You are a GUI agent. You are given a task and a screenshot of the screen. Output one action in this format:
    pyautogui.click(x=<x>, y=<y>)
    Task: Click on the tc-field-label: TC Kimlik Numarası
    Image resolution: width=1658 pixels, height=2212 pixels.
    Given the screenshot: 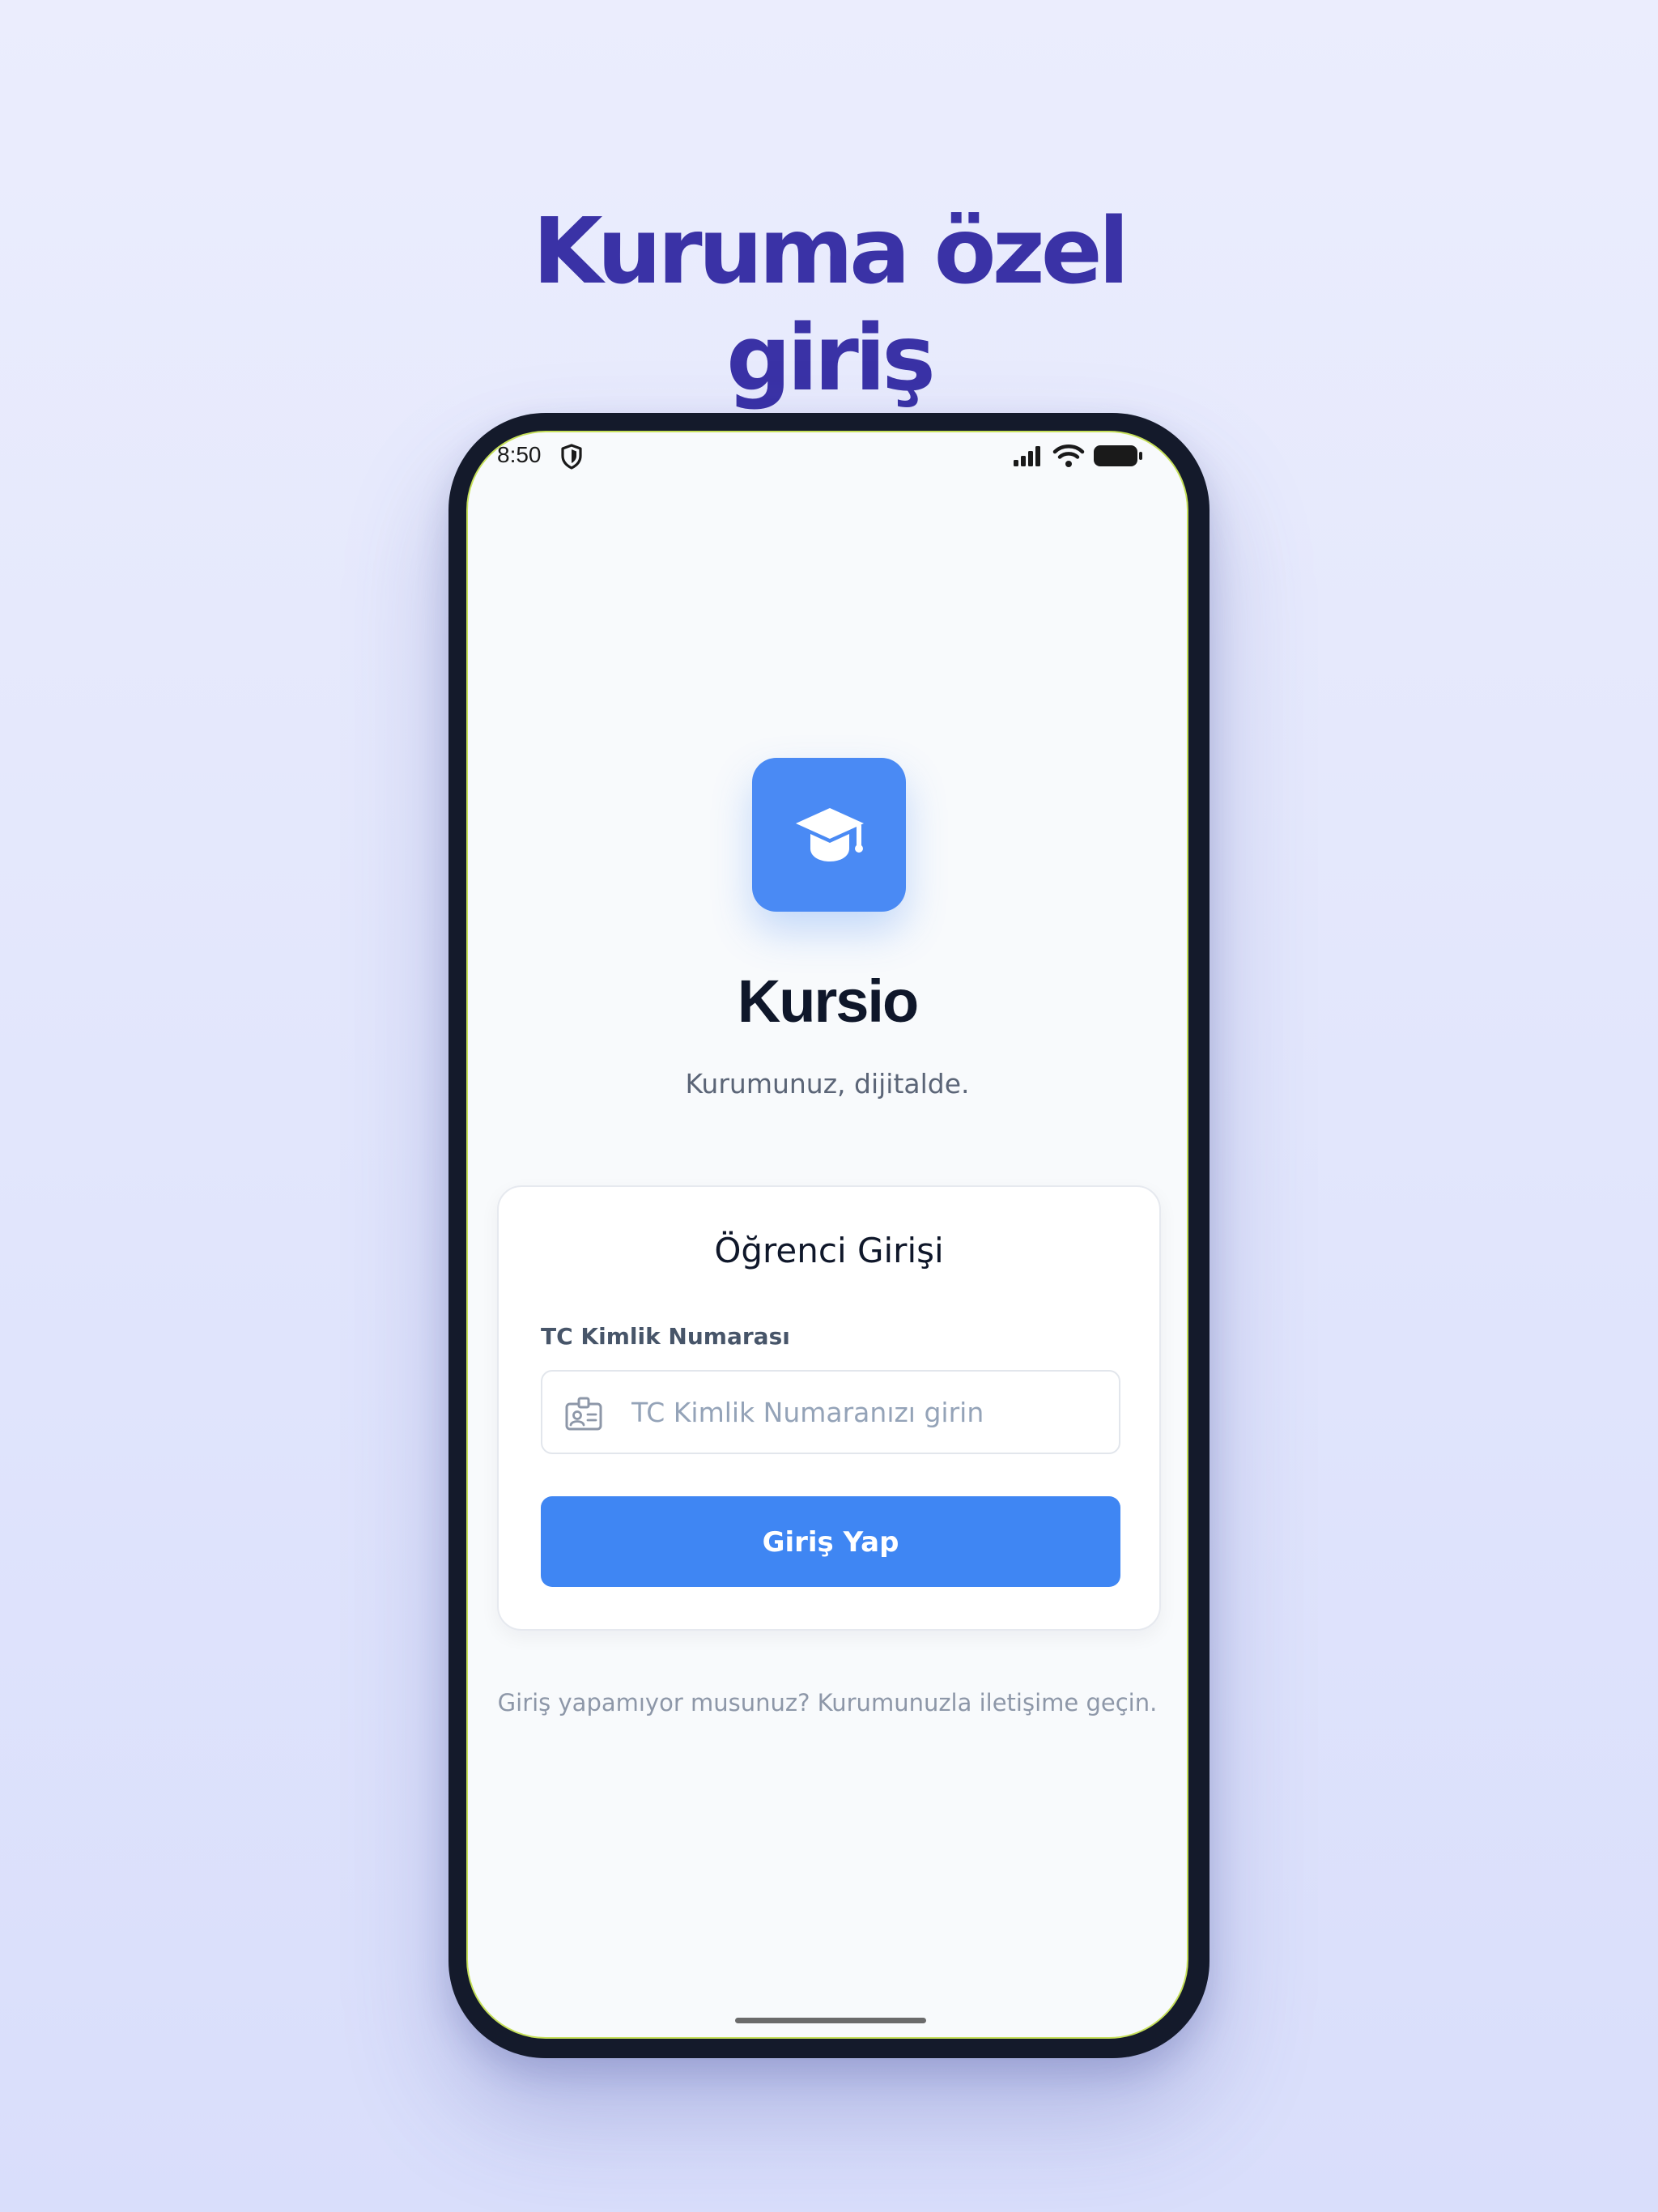 What is the action you would take?
    pyautogui.click(x=665, y=1337)
    